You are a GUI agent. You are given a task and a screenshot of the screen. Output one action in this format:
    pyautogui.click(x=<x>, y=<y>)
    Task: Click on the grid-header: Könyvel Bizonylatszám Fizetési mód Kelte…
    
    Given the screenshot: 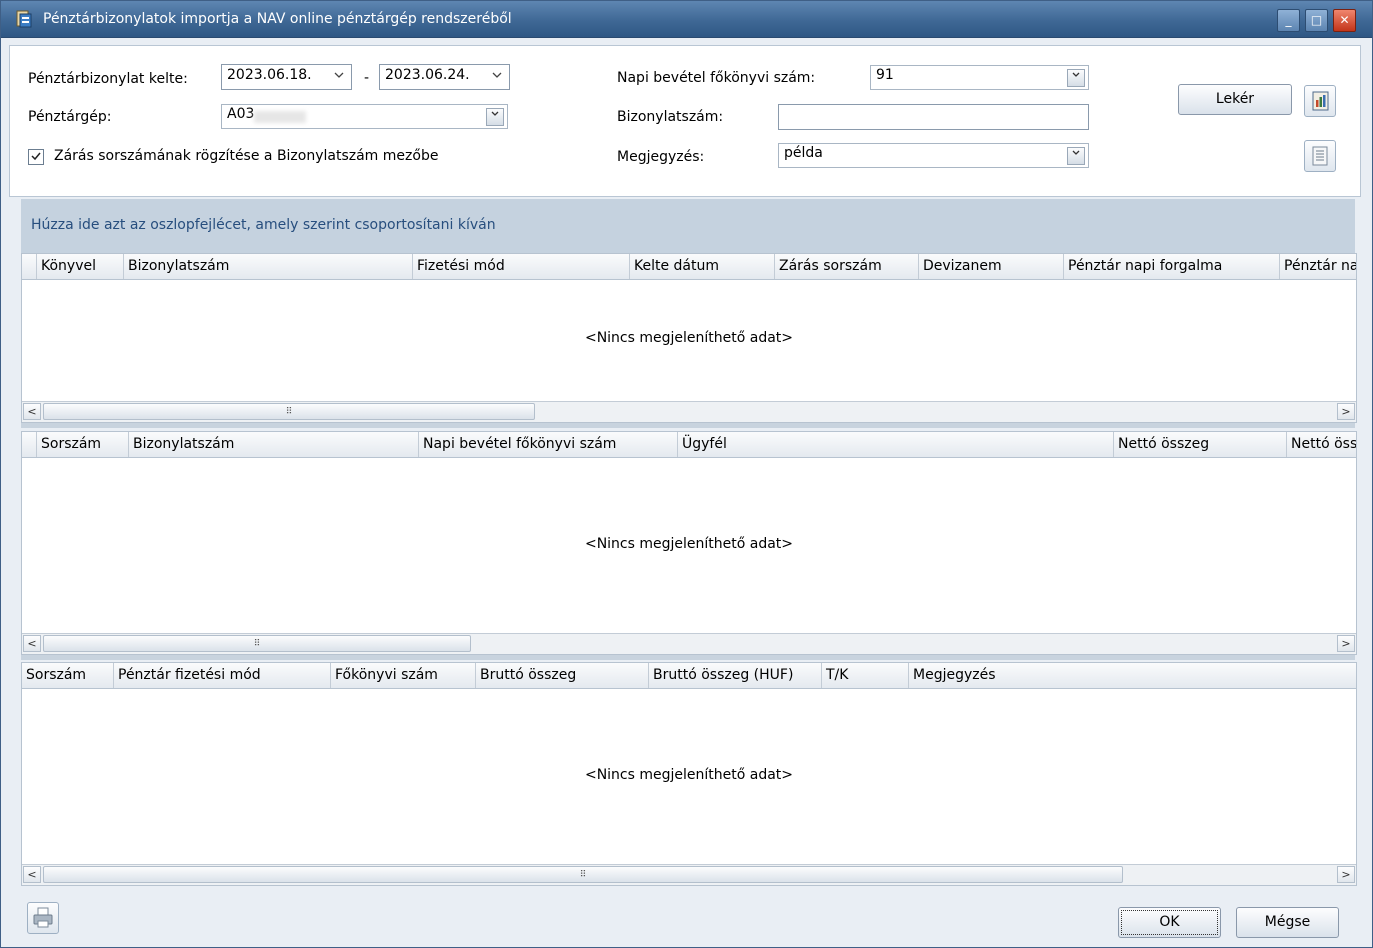 What is the action you would take?
    pyautogui.click(x=689, y=267)
    